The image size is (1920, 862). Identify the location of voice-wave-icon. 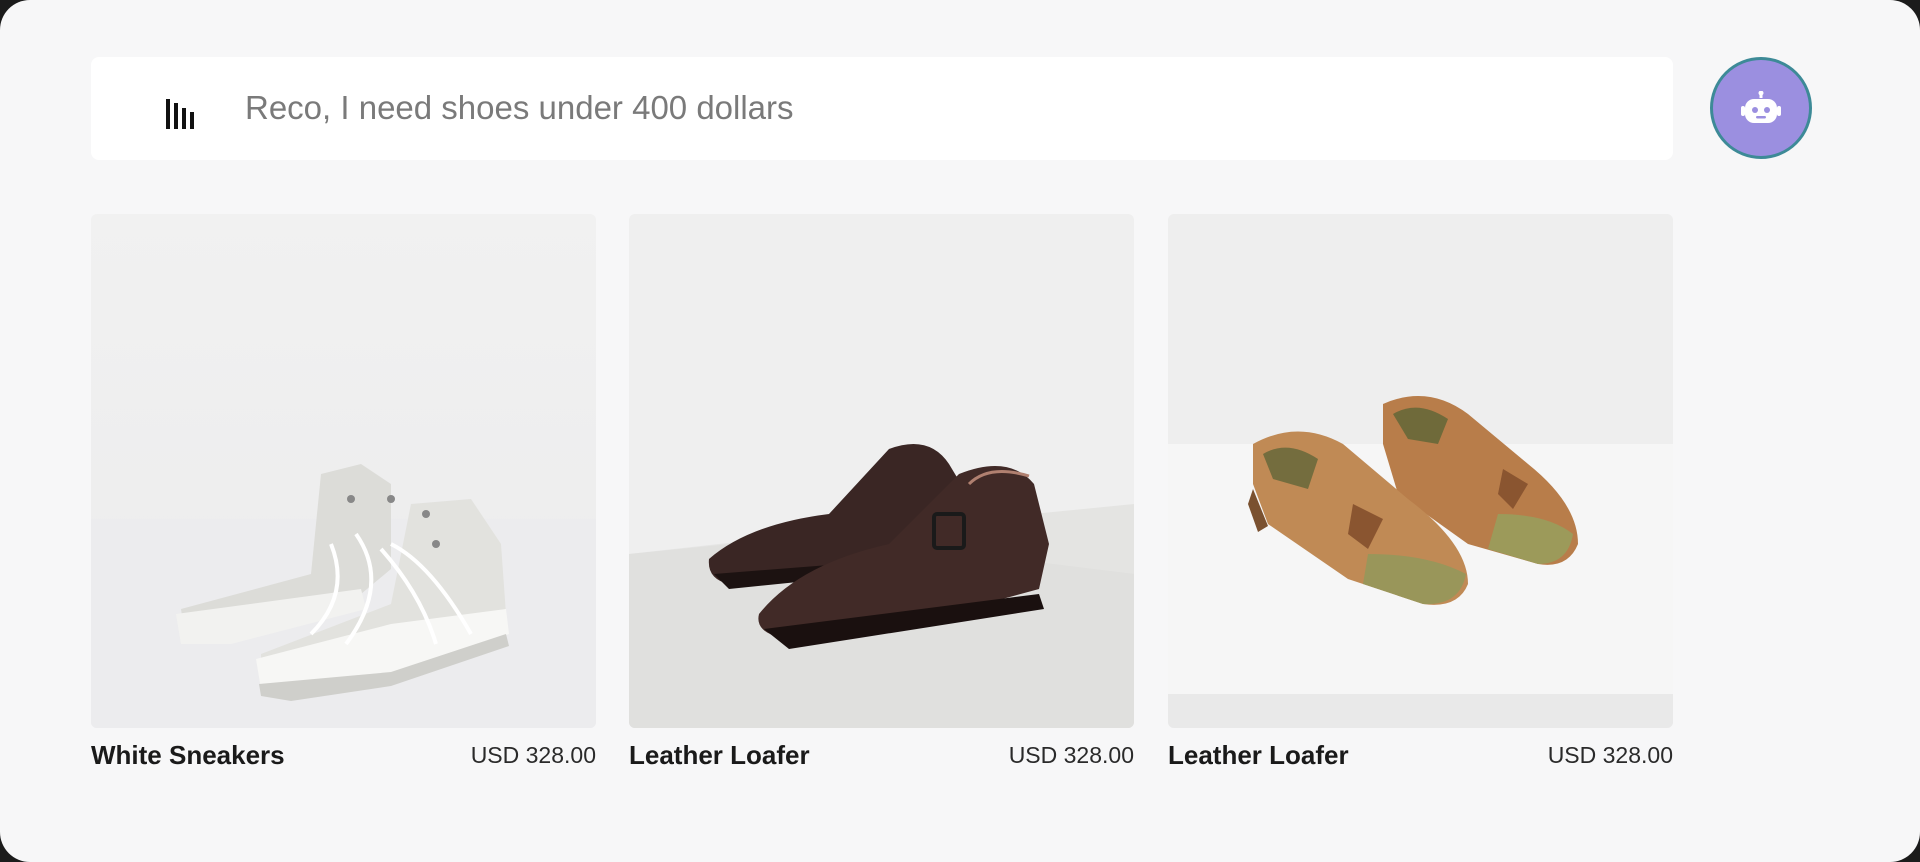
(181, 114).